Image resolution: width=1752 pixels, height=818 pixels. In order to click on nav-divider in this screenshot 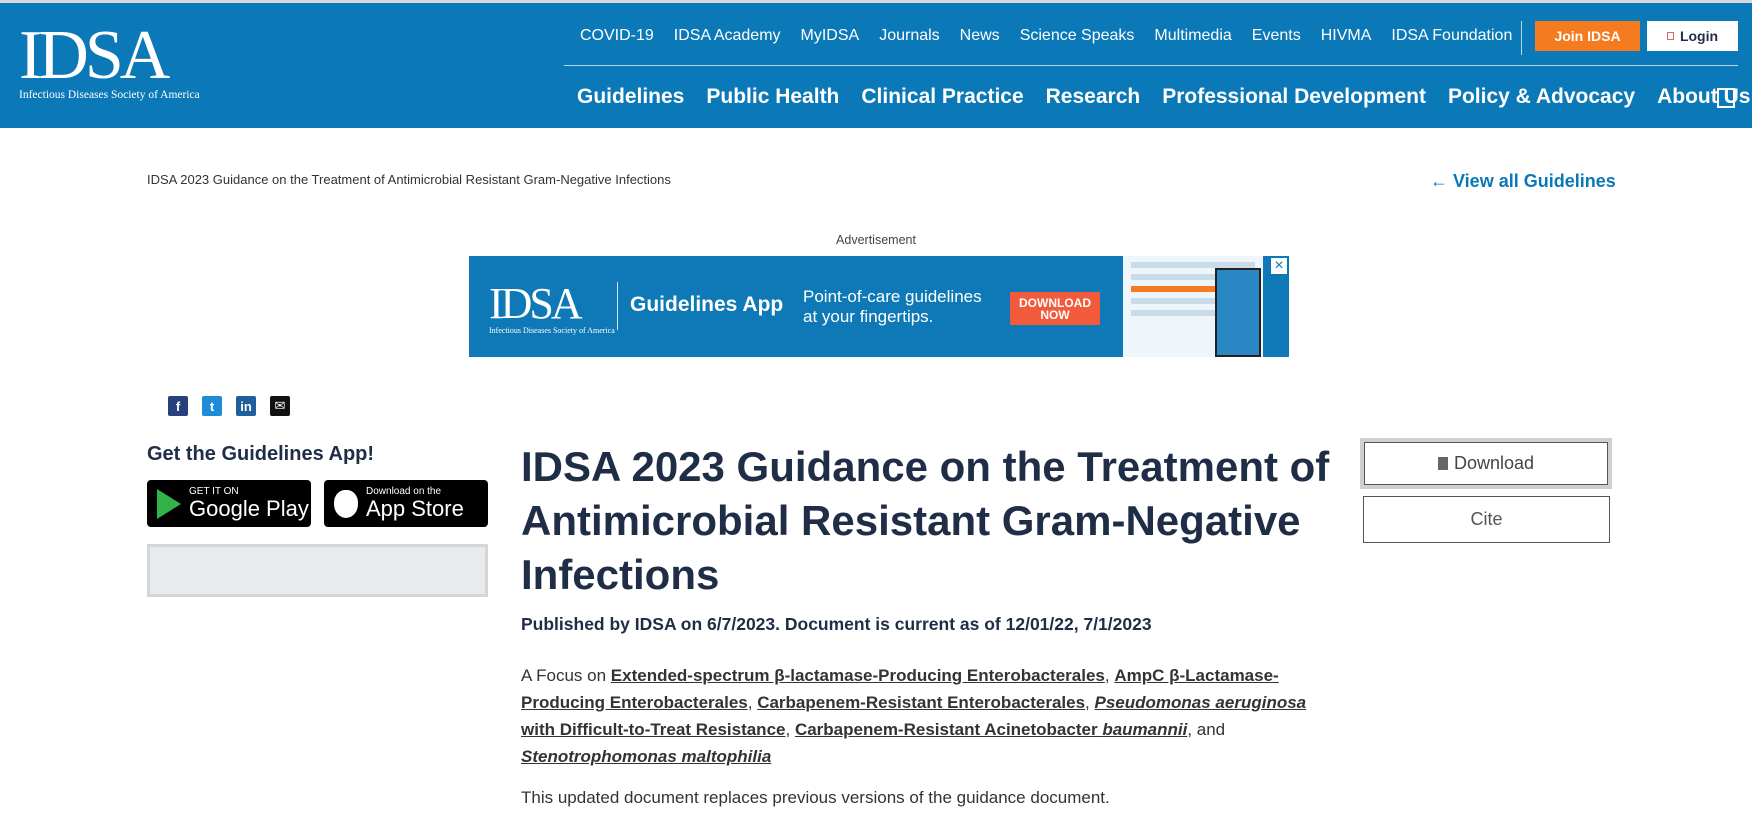, I will do `click(1151, 65)`.